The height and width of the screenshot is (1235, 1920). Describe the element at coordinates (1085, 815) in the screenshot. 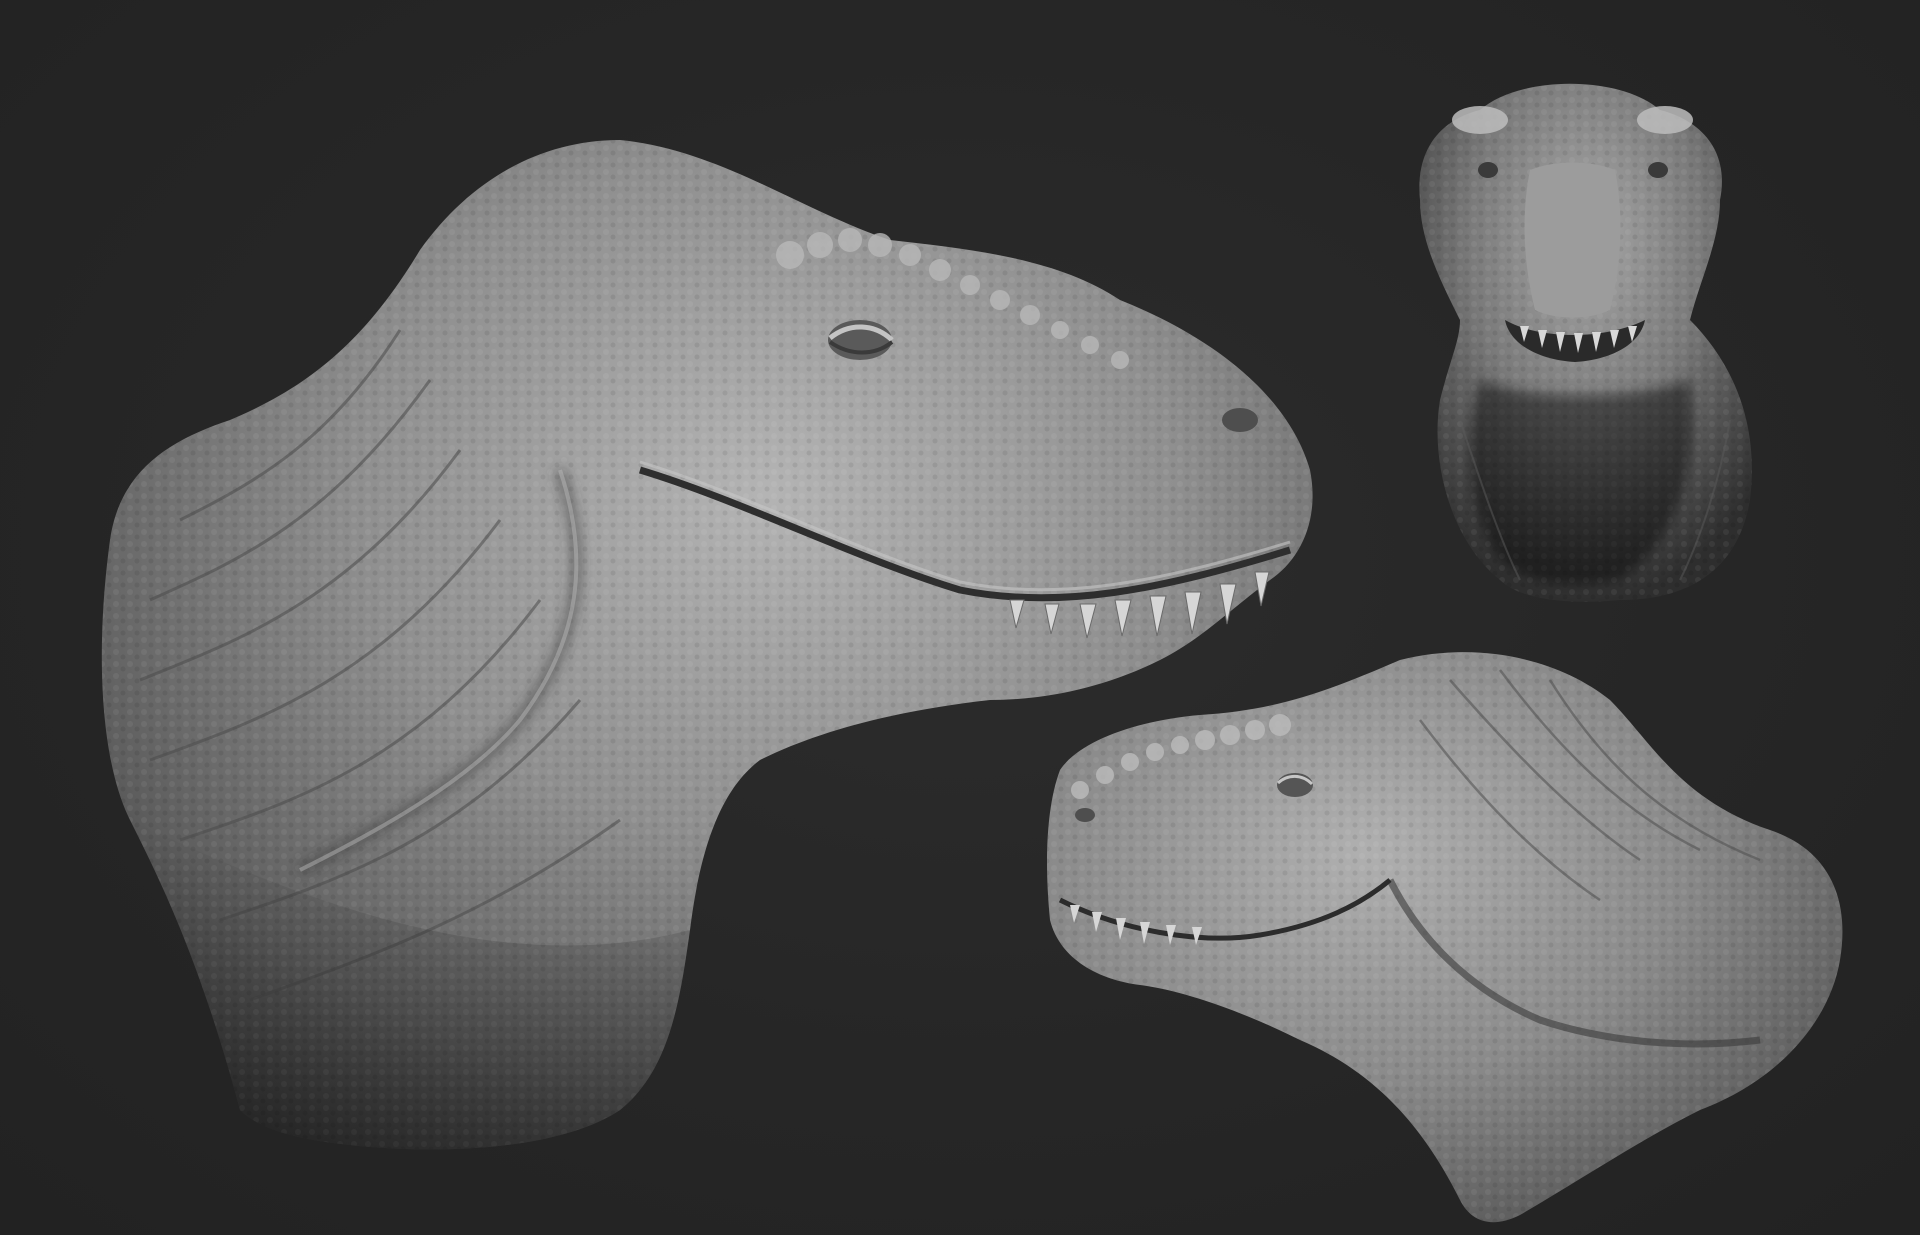

I see `profile-nostril` at that location.